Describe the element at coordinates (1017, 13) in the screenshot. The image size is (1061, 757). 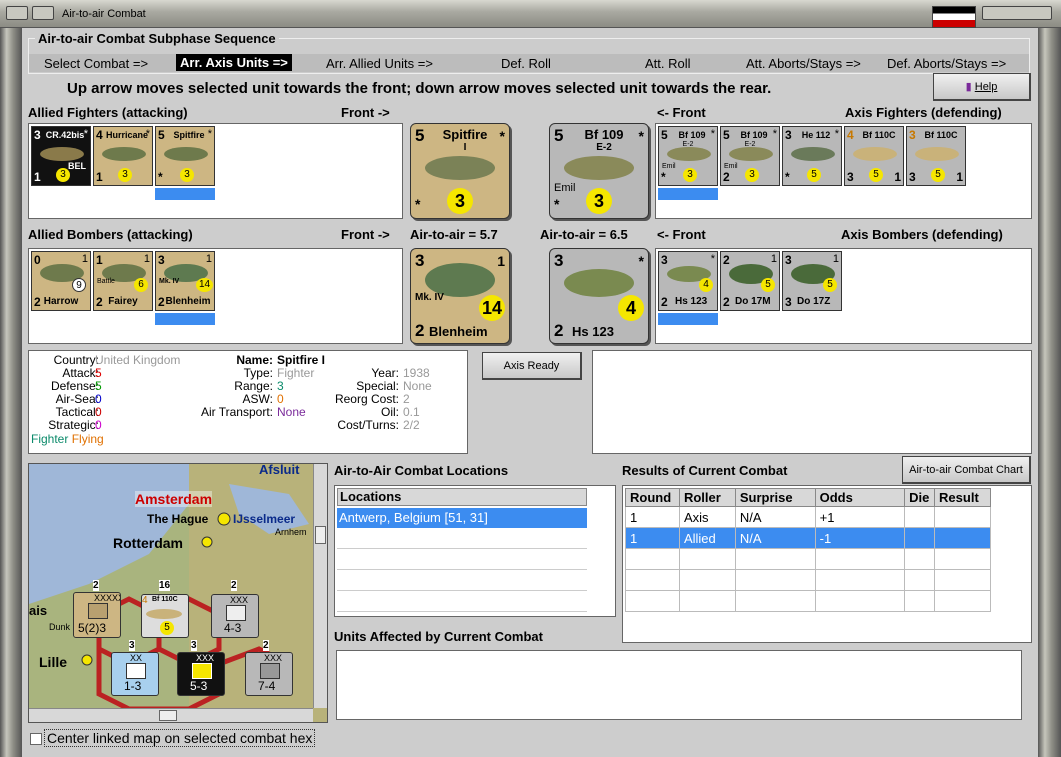
I see `window-controls` at that location.